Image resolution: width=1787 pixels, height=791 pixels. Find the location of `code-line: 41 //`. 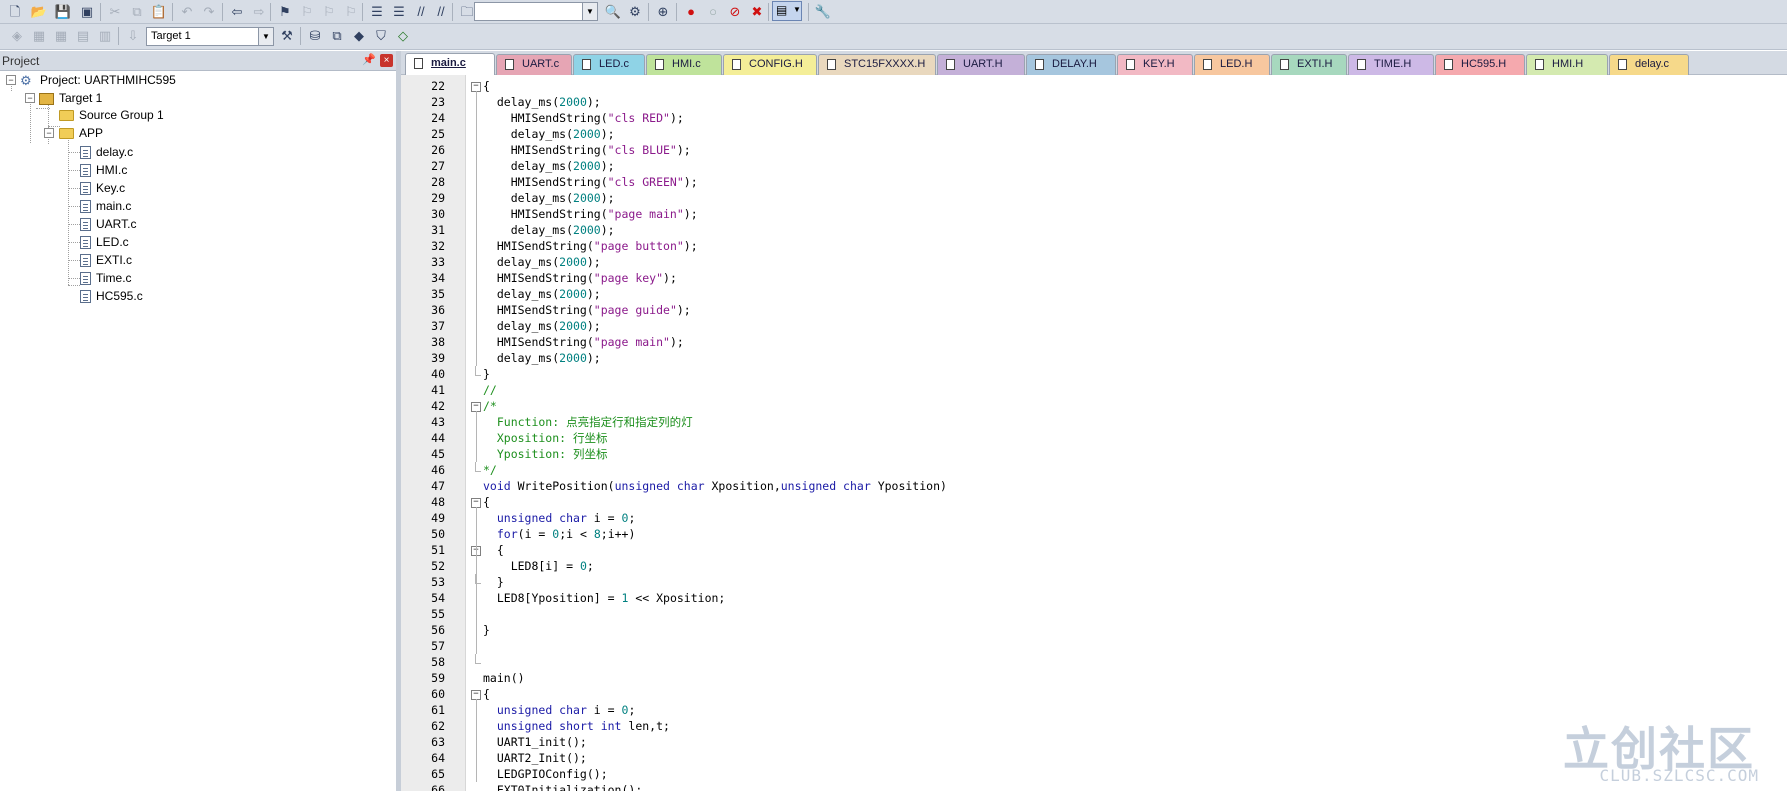

code-line: 41 // is located at coordinates (1094, 390).